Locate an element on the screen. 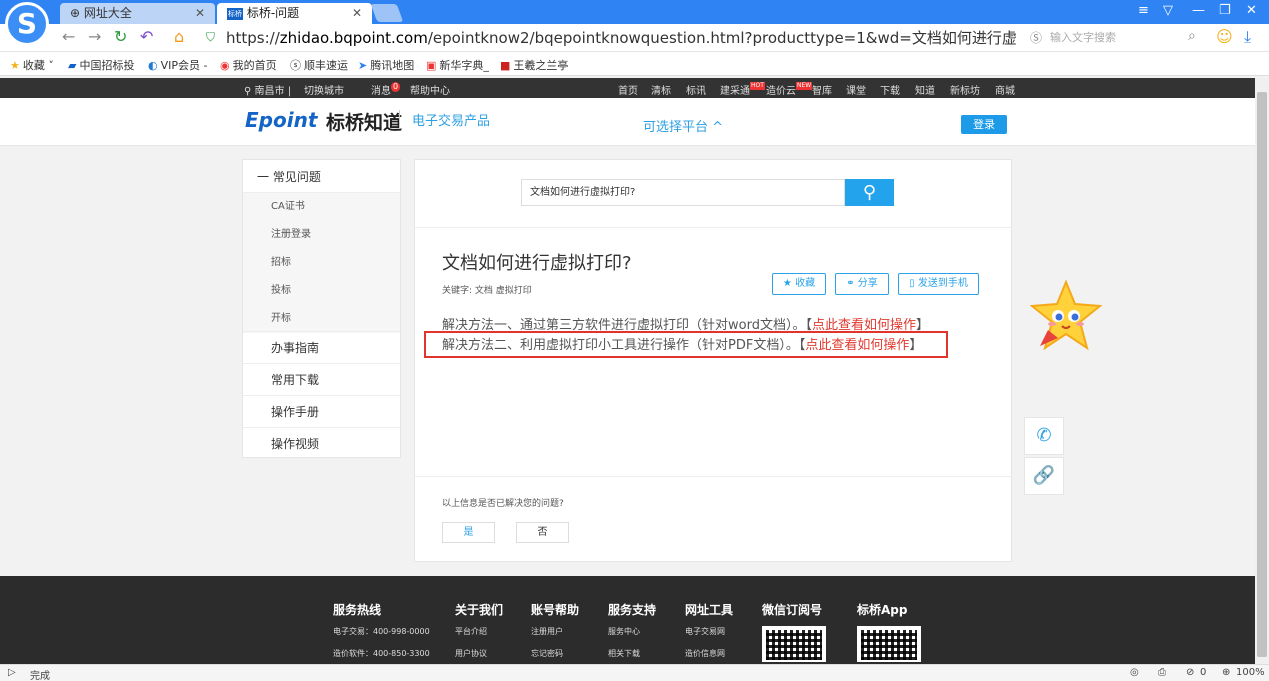 This screenshot has height=681, width=1269. footer-link: 电子交易网 is located at coordinates (709, 631).